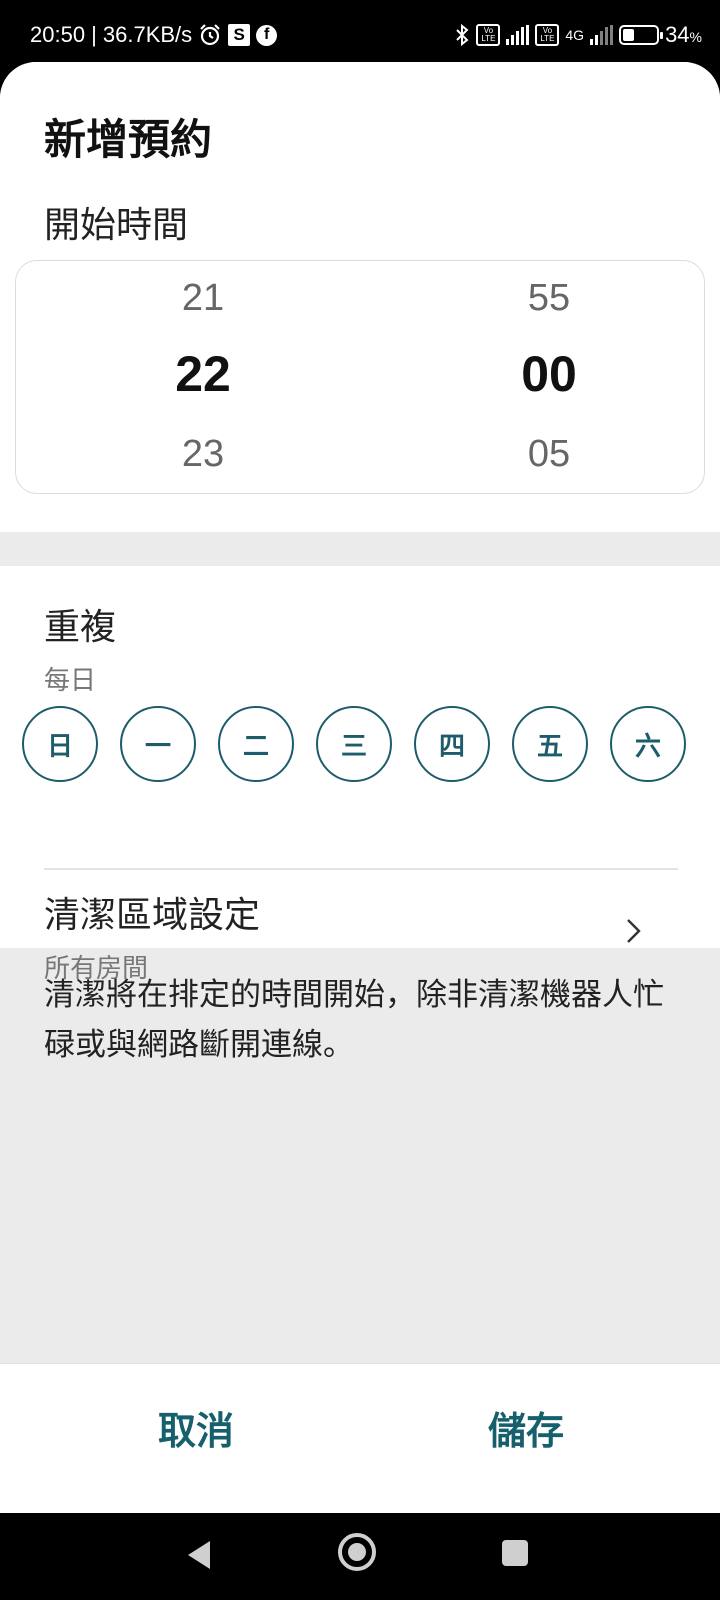 This screenshot has height=1600, width=720. I want to click on start-time-label: 開始時間, so click(116, 225).